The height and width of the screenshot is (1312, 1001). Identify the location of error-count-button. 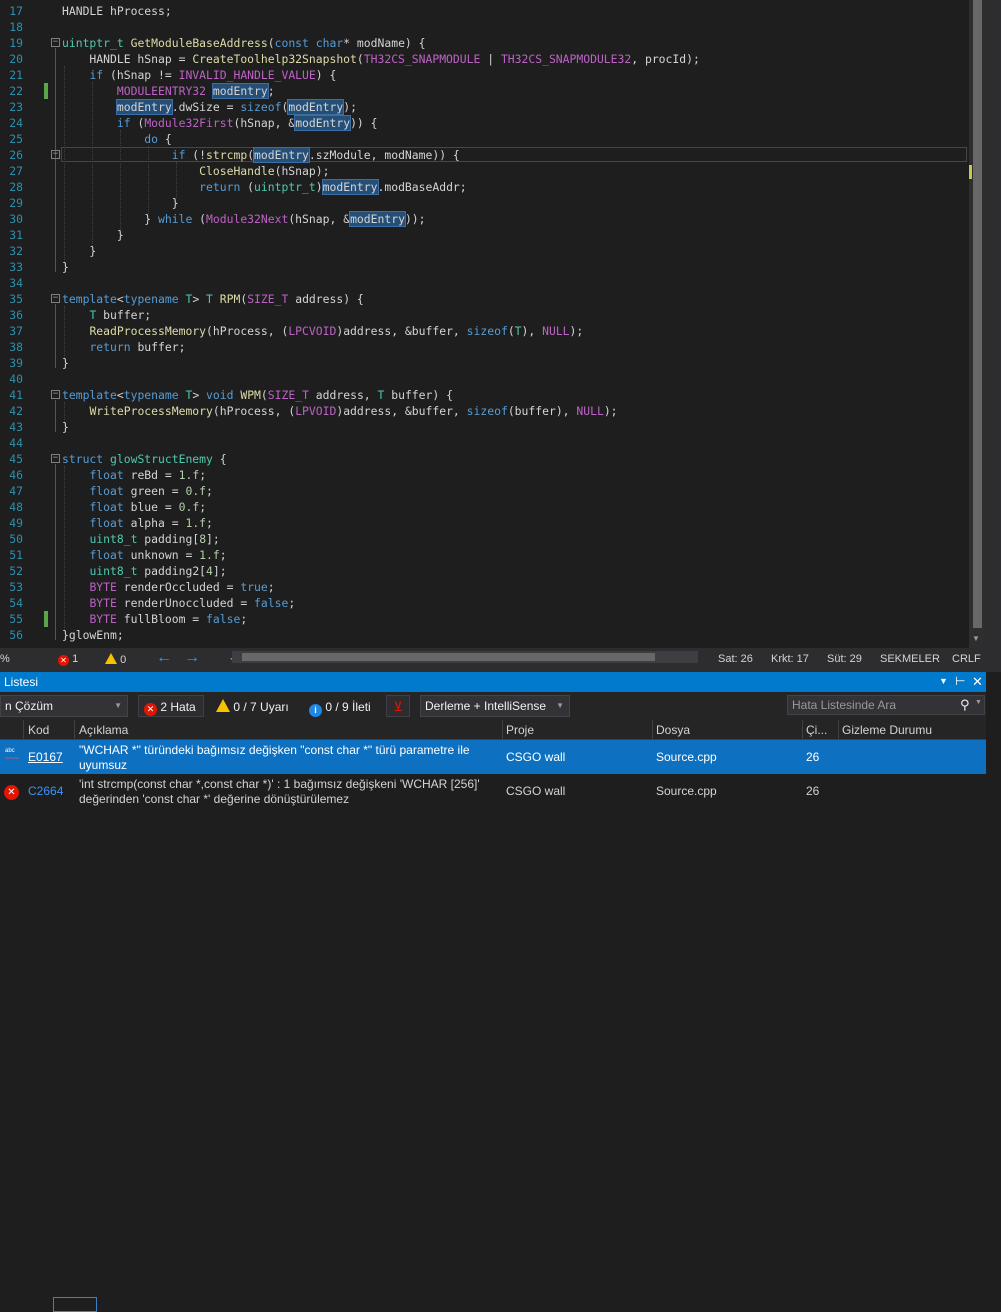
(75, 1304).